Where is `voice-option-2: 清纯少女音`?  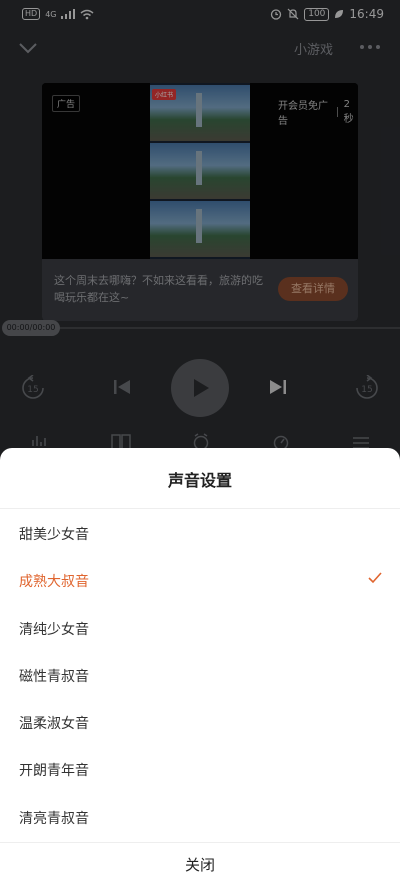
voice-option-2: 清纯少女音 is located at coordinates (200, 627).